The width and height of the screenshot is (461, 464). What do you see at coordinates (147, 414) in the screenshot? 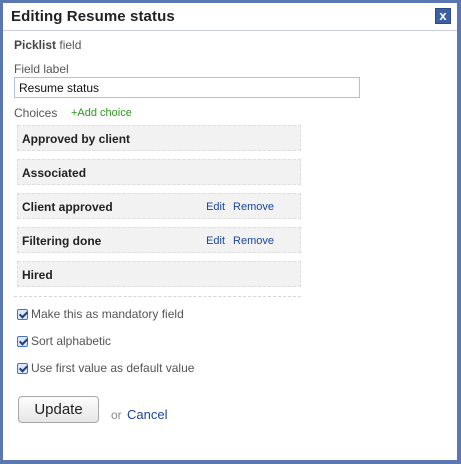
I see `cancel-link: Cancel` at bounding box center [147, 414].